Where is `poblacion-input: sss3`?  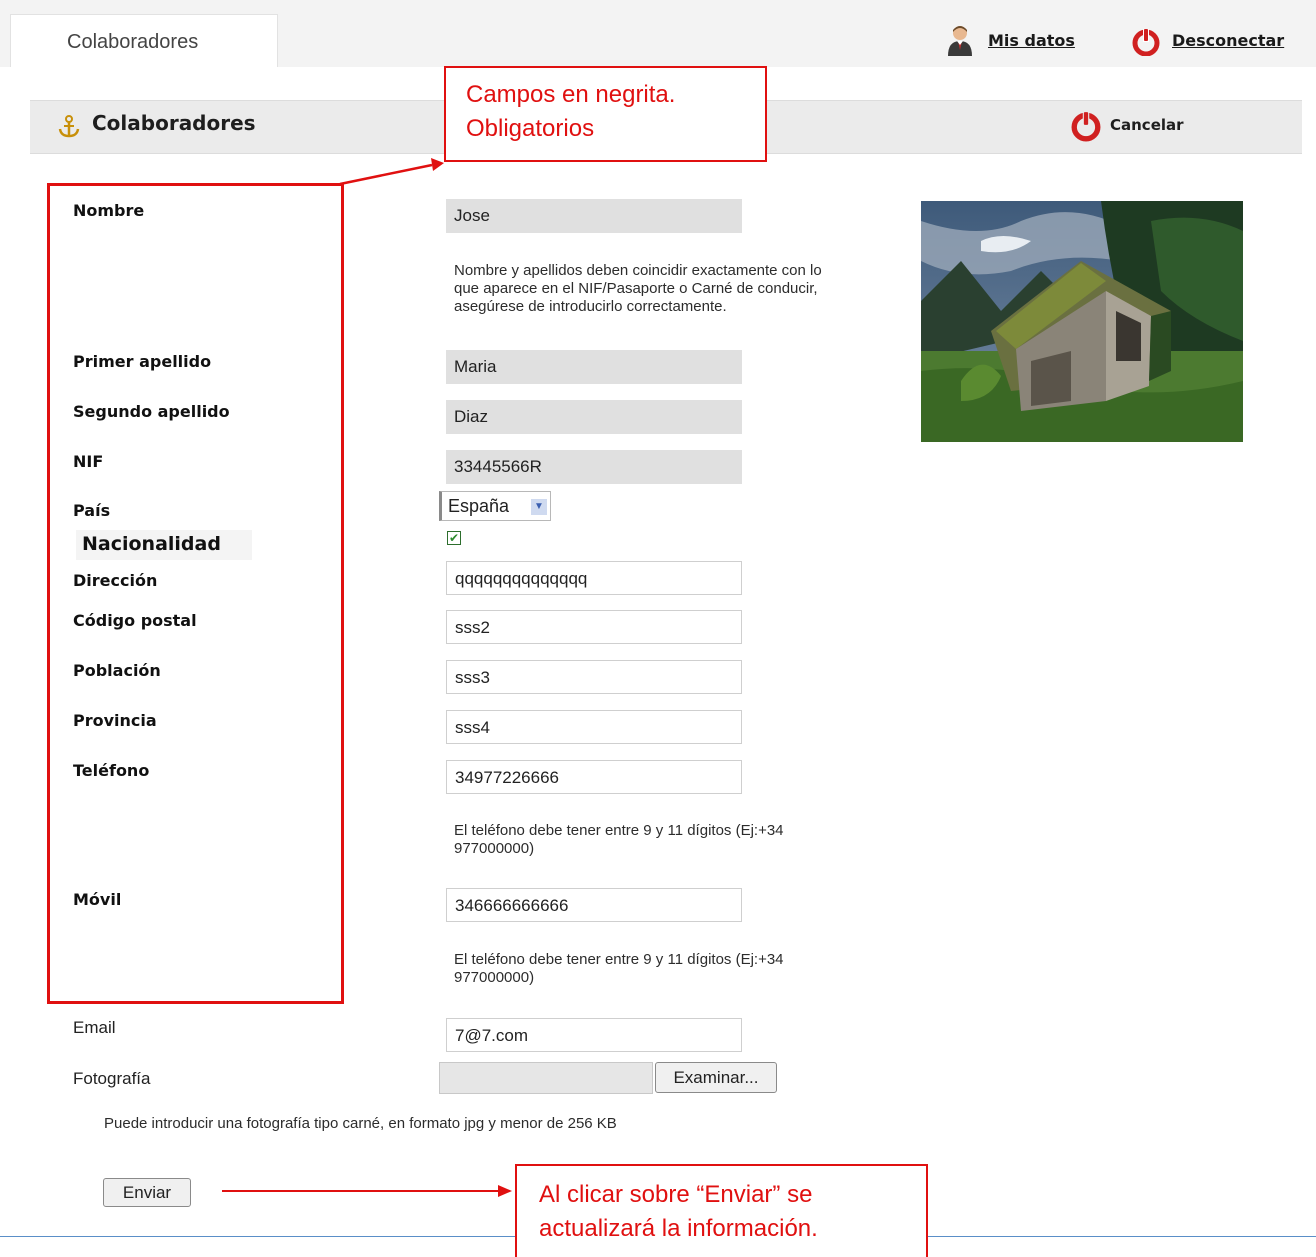 poblacion-input: sss3 is located at coordinates (594, 677).